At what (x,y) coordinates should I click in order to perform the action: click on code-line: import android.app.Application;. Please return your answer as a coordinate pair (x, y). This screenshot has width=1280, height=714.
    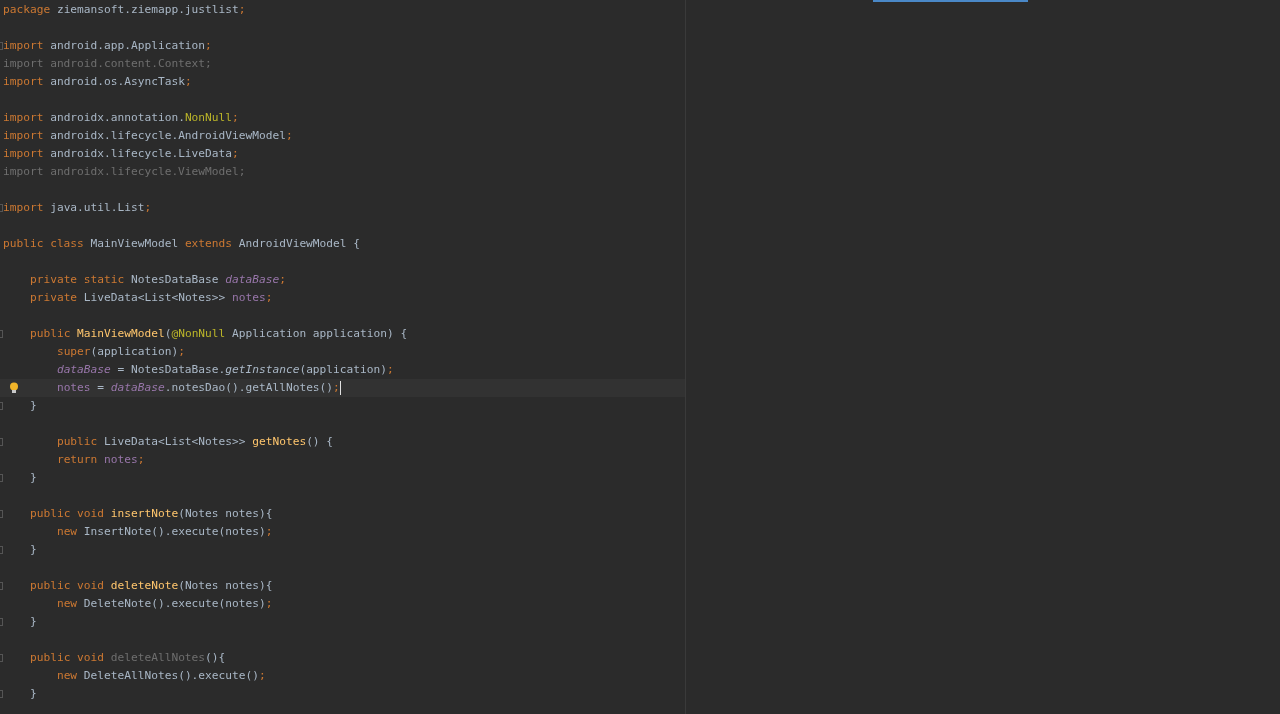
    Looking at the image, I should click on (107, 46).